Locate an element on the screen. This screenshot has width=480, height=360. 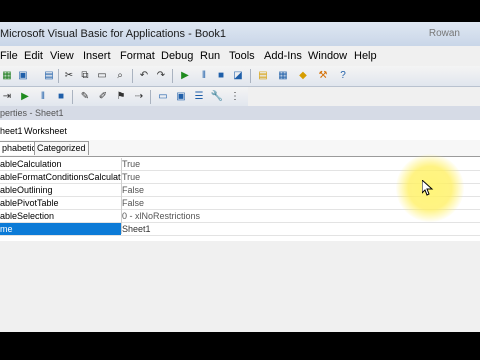
project-explorer-icon: ▤ is located at coordinates (263, 76).